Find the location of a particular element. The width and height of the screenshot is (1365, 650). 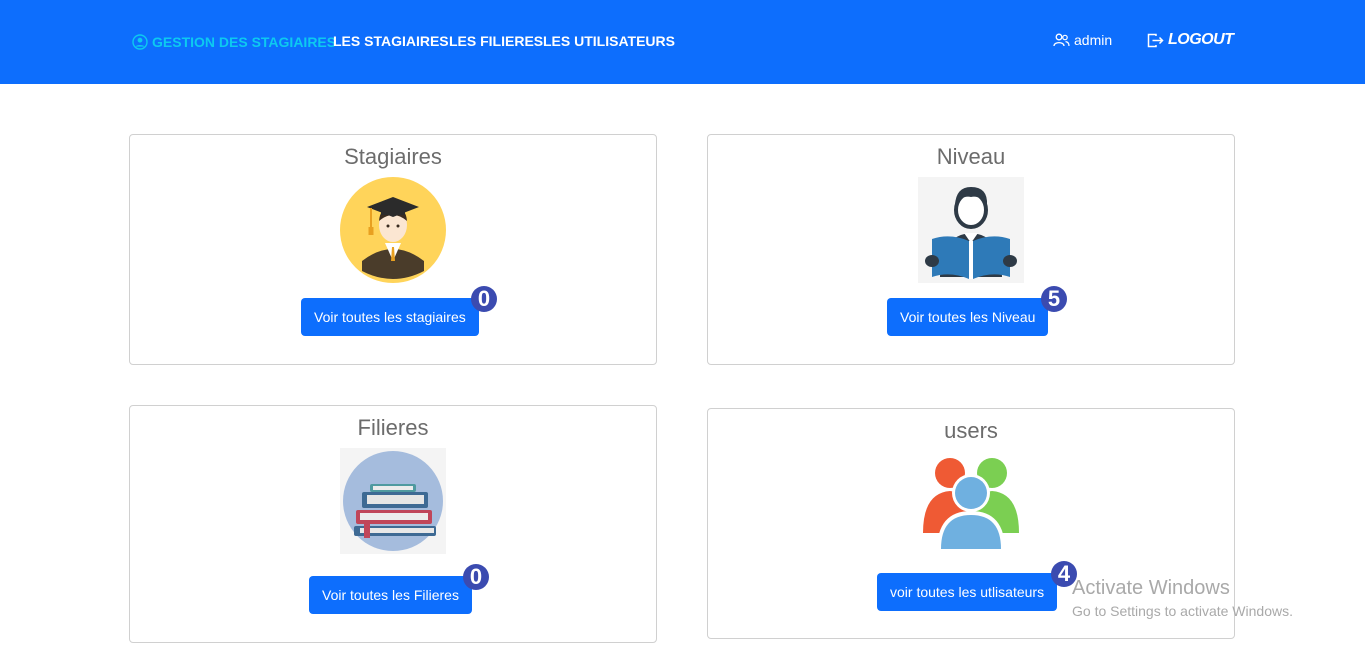

voir-stagiaires-button: Voir toutes les stagiaires is located at coordinates (390, 317).